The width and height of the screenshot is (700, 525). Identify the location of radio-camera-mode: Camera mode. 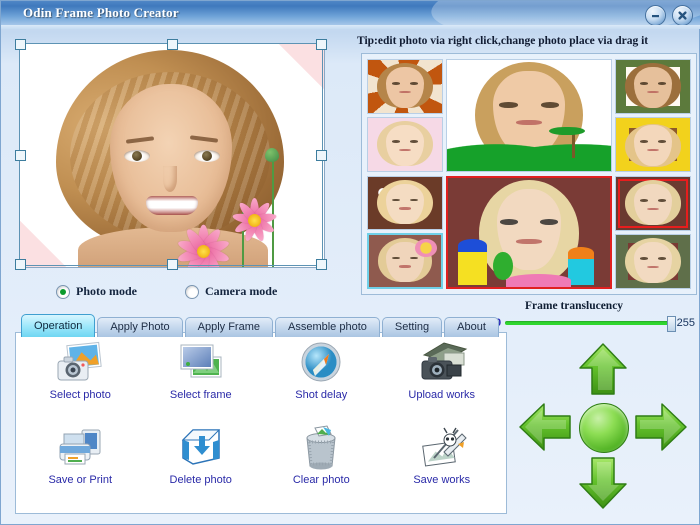
(231, 291).